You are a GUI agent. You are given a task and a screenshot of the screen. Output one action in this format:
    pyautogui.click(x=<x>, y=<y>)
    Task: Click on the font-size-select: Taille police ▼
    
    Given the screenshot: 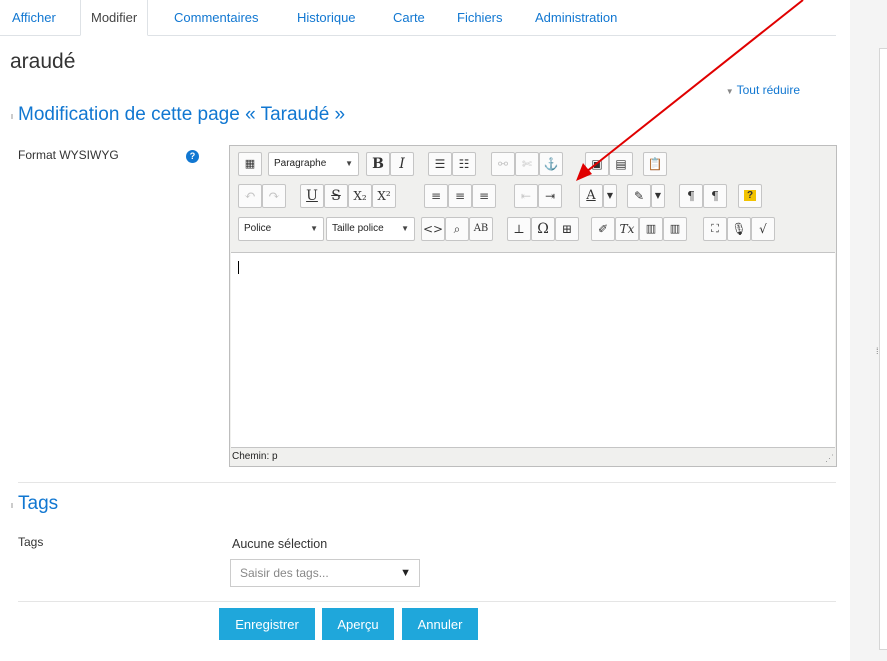 What is the action you would take?
    pyautogui.click(x=370, y=229)
    